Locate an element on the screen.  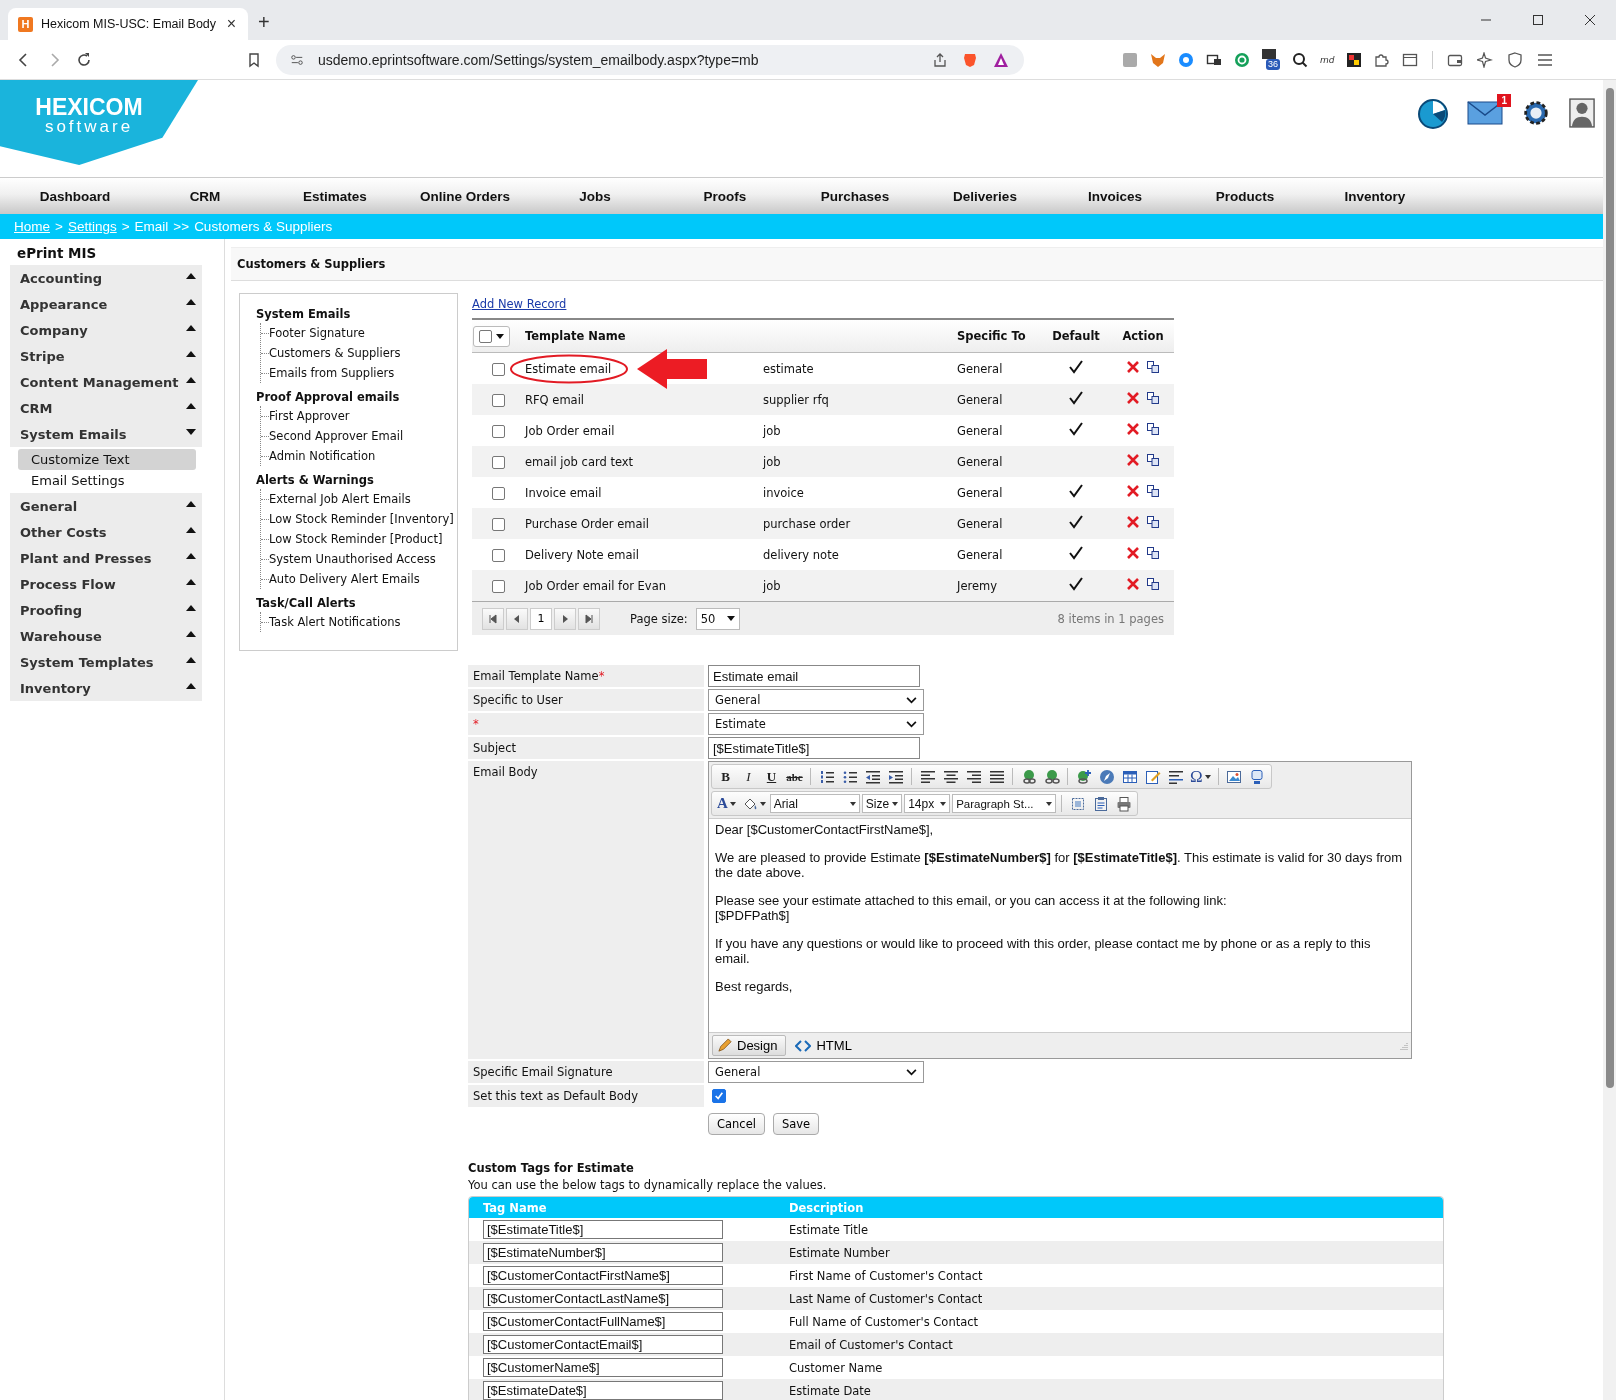
tree-item: Low Stock Reminder [Inventory] is located at coordinates (361, 519).